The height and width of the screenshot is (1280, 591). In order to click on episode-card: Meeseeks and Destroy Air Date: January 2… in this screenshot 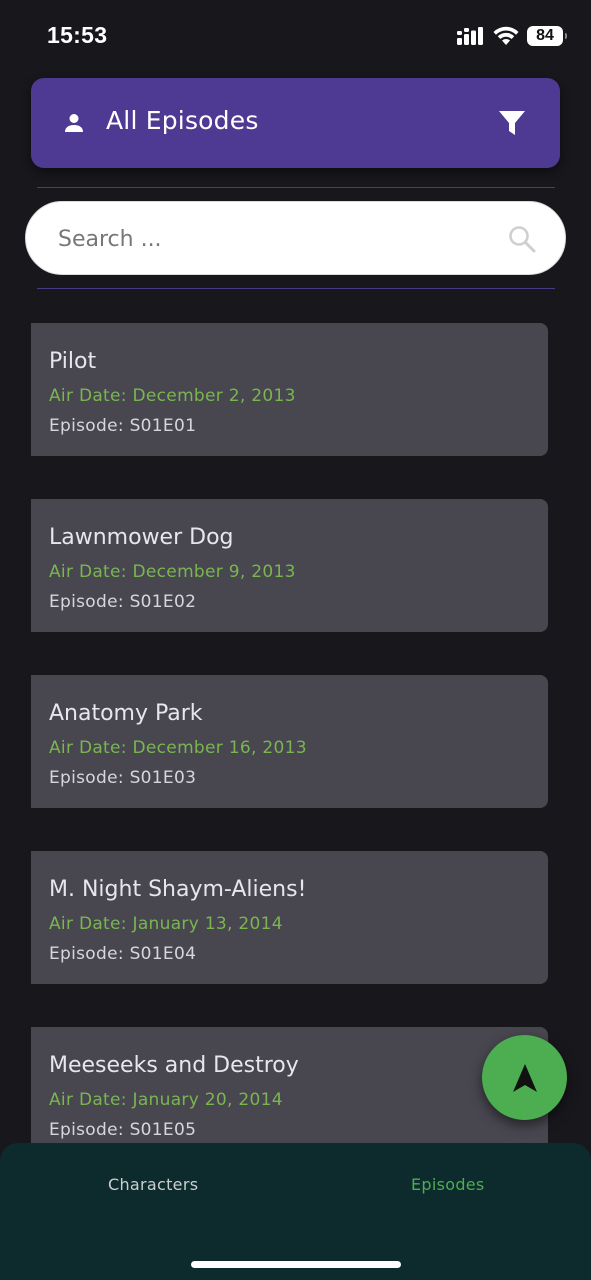, I will do `click(289, 1093)`.